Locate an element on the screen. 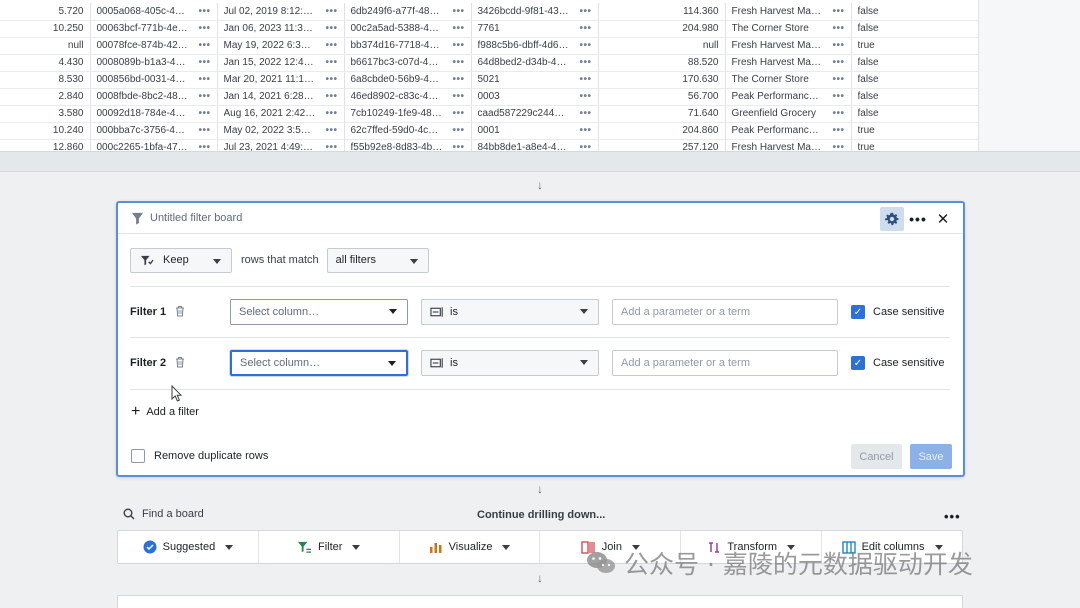  find-board-search: Find a board is located at coordinates (163, 514).